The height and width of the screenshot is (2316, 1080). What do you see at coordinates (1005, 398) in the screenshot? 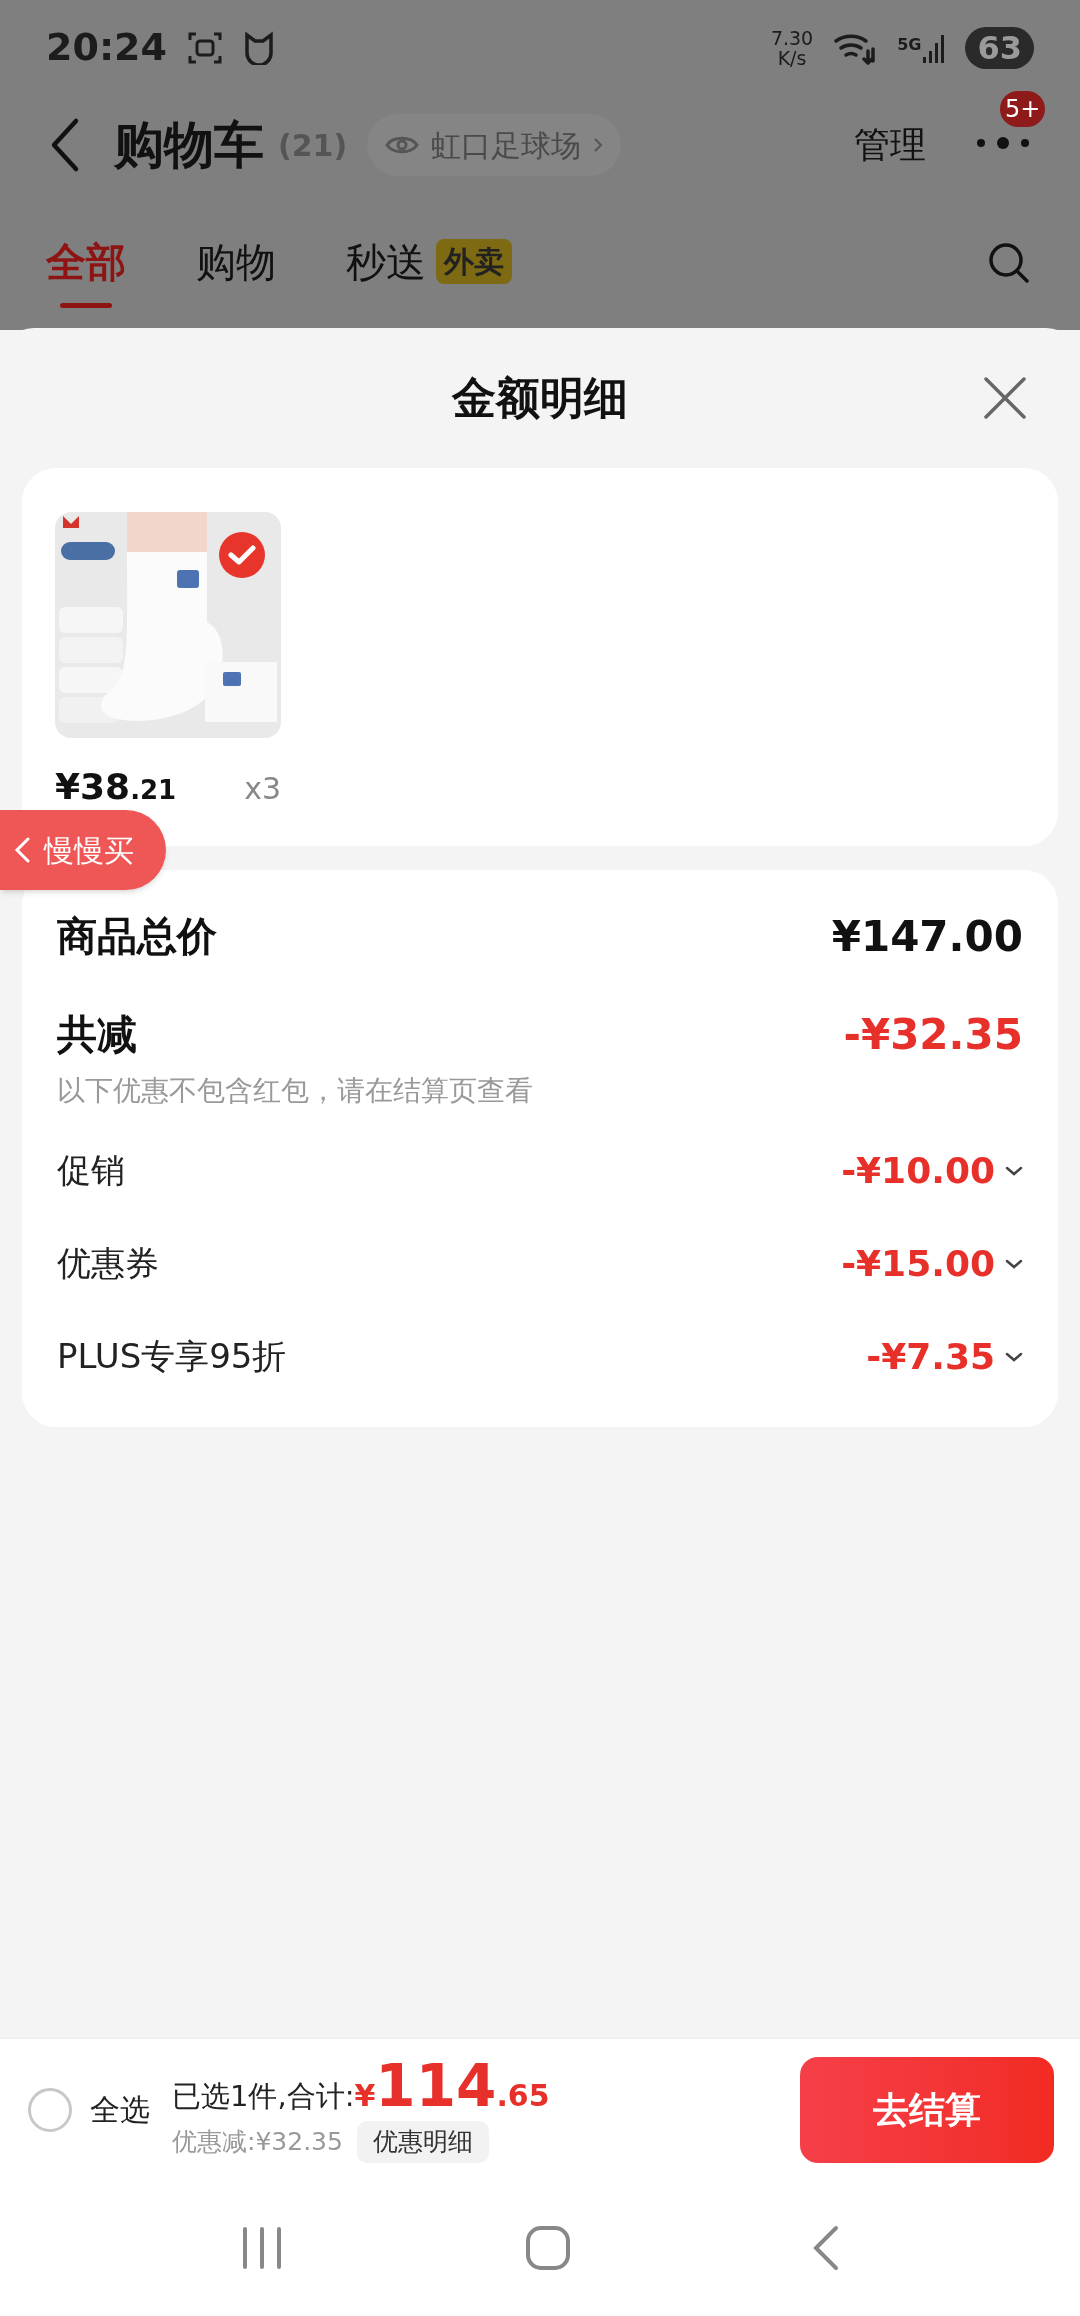
I see `close-icon` at bounding box center [1005, 398].